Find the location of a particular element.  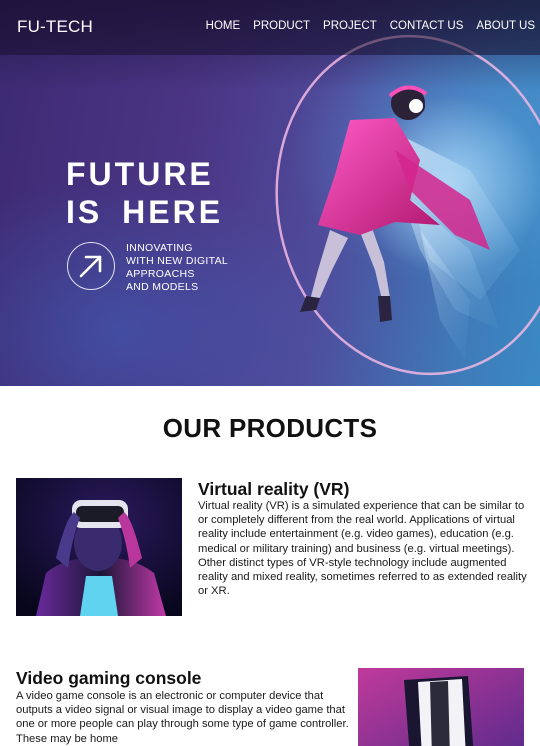

tagline-line: INNOVATING is located at coordinates (159, 248).